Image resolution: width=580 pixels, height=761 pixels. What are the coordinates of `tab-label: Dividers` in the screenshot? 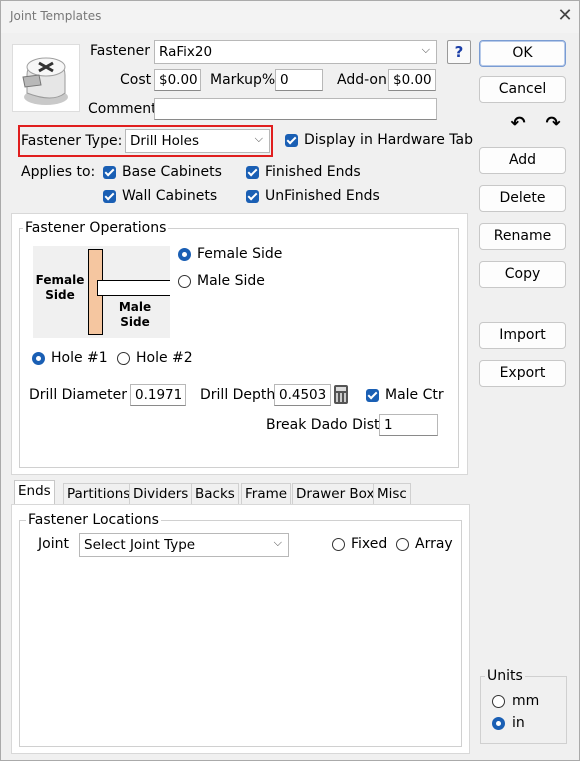 It's located at (161, 494).